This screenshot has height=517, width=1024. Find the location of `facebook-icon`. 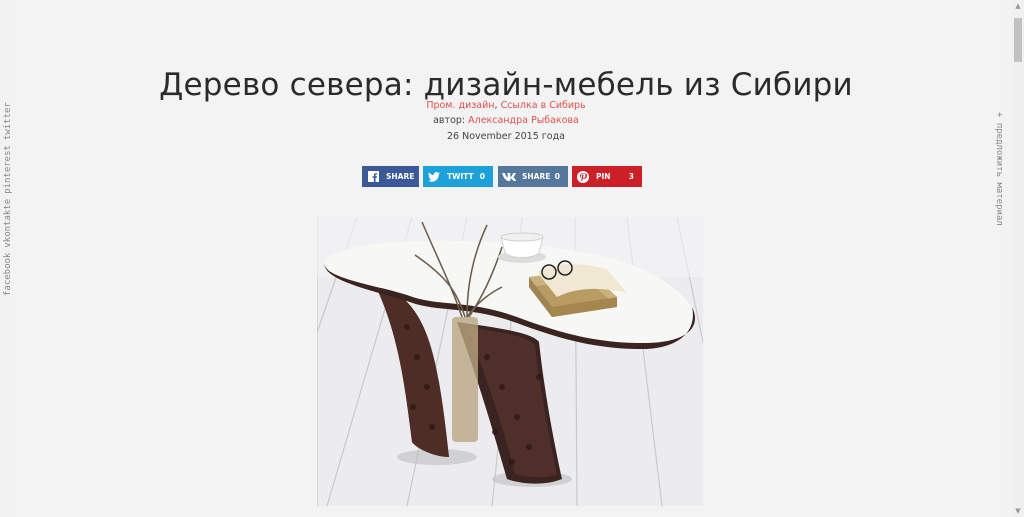

facebook-icon is located at coordinates (373, 176).